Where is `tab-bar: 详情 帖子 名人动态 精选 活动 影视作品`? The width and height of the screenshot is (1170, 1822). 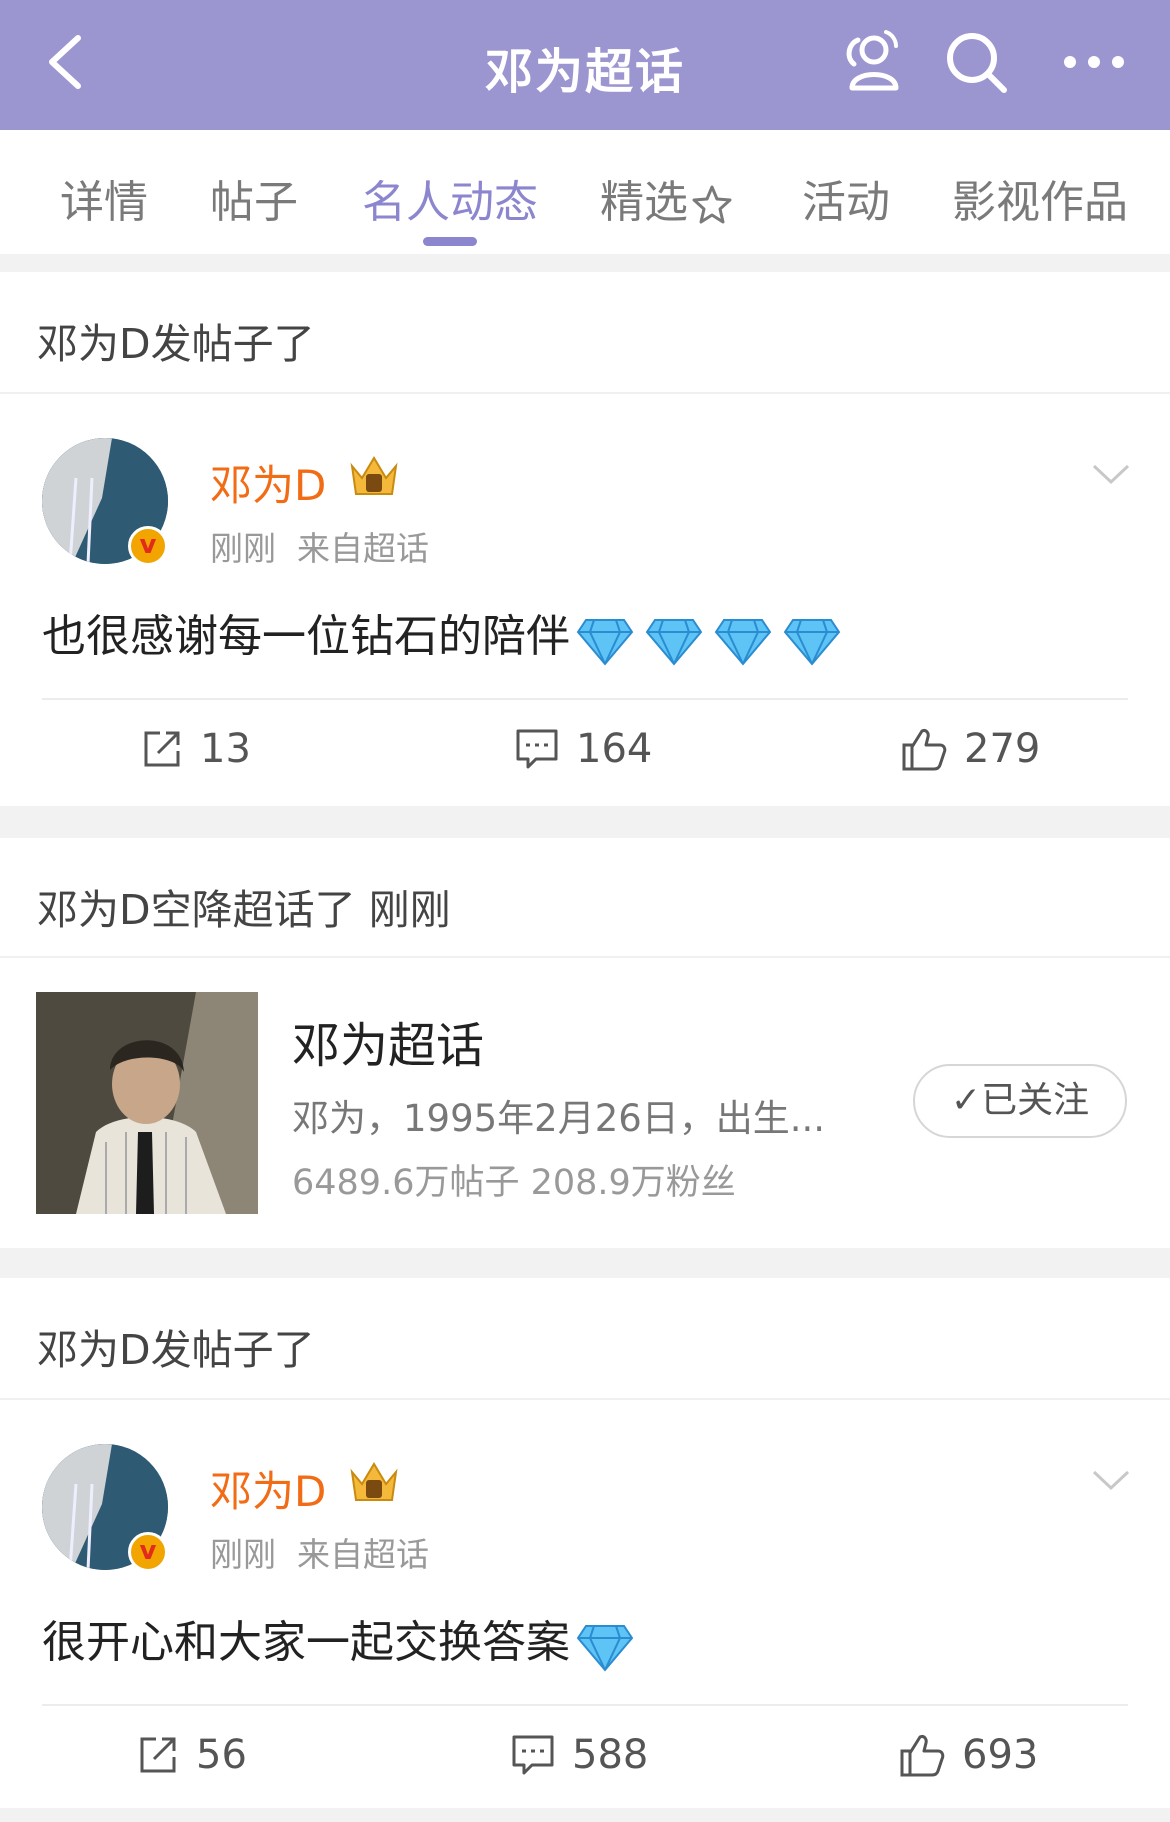 tab-bar: 详情 帖子 名人动态 精选 活动 影视作品 is located at coordinates (585, 192).